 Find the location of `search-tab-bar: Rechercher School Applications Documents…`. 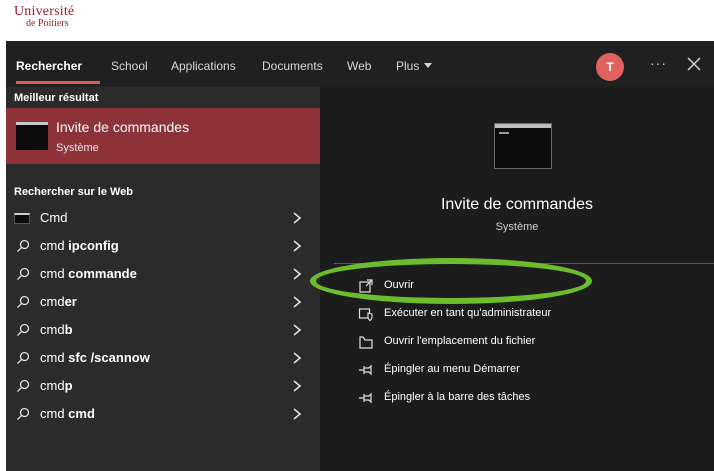

search-tab-bar: Rechercher School Applications Documents… is located at coordinates (360, 64).